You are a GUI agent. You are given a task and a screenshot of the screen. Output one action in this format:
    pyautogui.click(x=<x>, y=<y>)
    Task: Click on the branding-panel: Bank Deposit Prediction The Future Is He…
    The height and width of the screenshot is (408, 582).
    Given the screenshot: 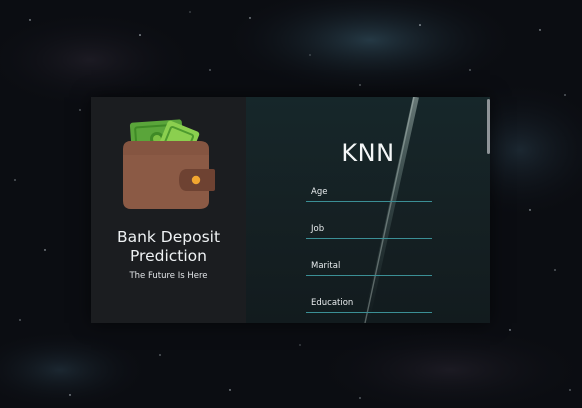 What is the action you would take?
    pyautogui.click(x=168, y=210)
    